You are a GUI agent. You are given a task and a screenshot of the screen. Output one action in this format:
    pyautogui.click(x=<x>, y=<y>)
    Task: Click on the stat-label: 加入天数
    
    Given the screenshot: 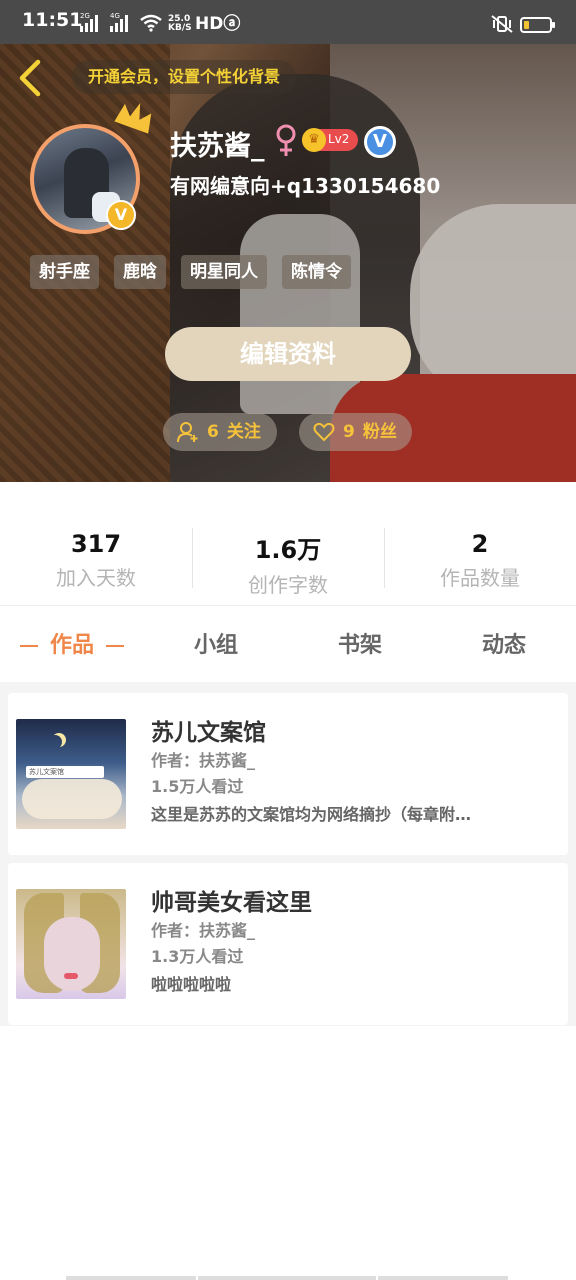 What is the action you would take?
    pyautogui.click(x=96, y=578)
    